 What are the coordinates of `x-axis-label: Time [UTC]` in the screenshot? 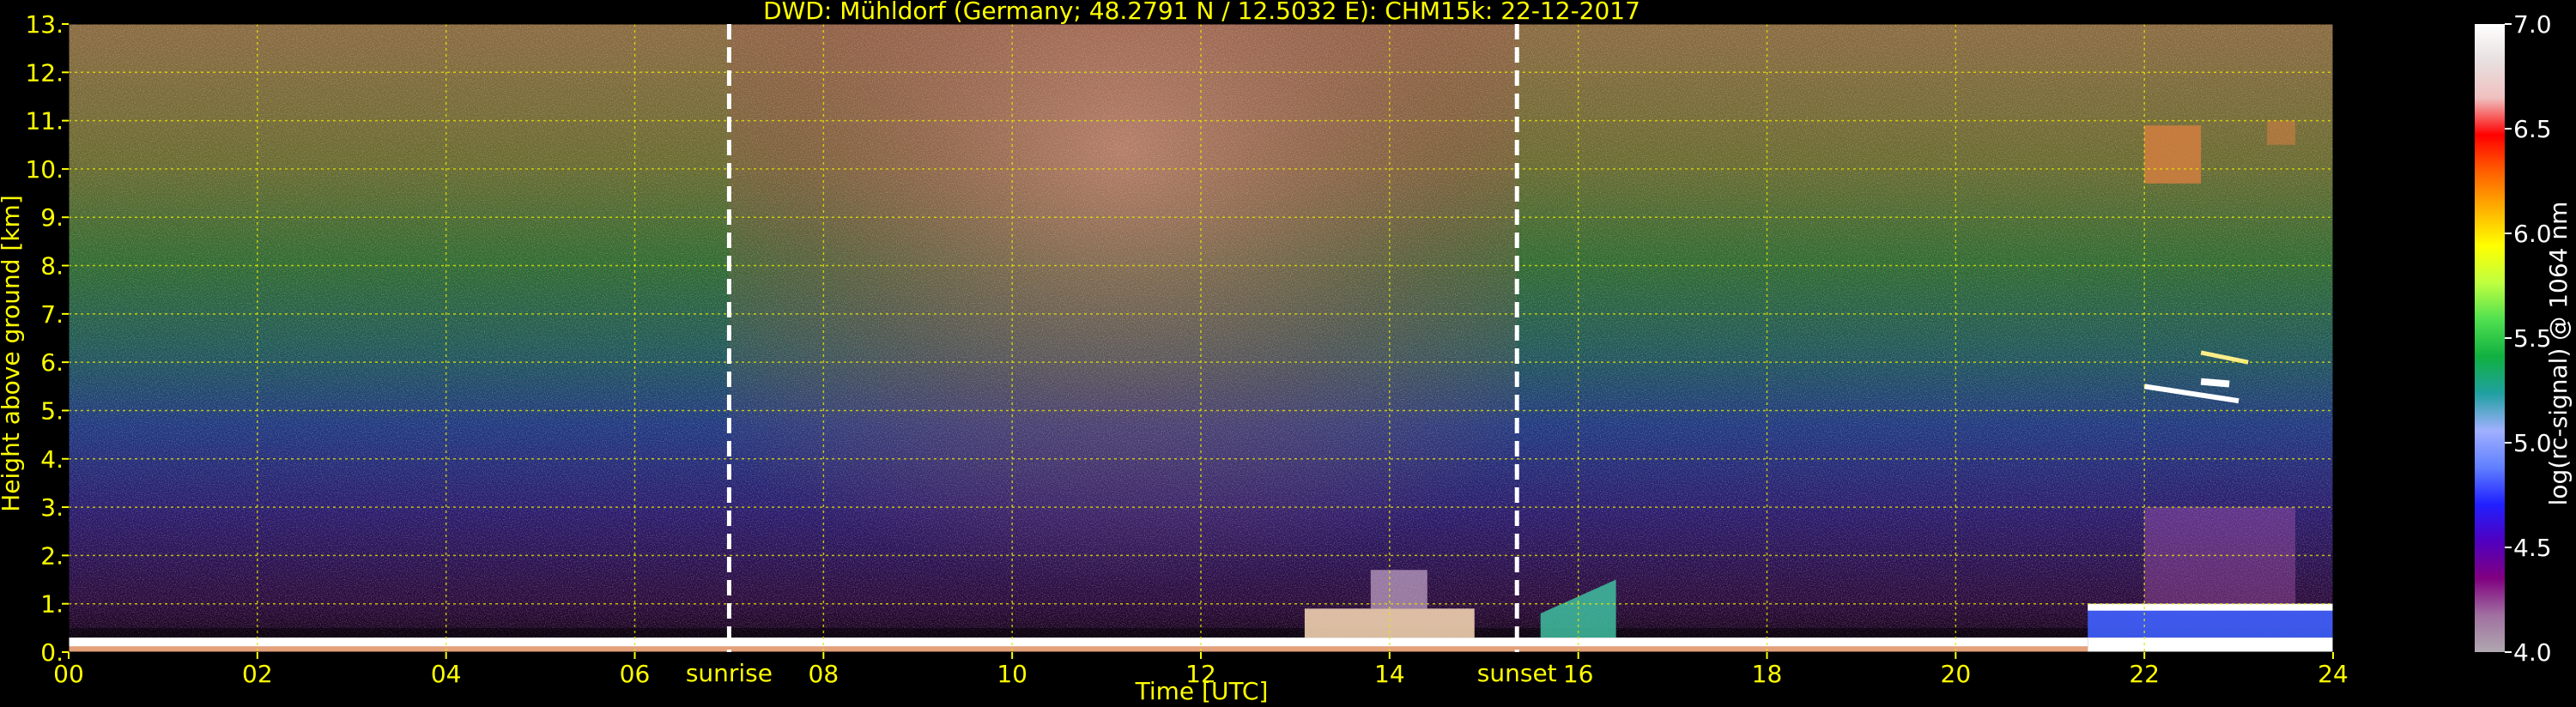 It's located at (1202, 691).